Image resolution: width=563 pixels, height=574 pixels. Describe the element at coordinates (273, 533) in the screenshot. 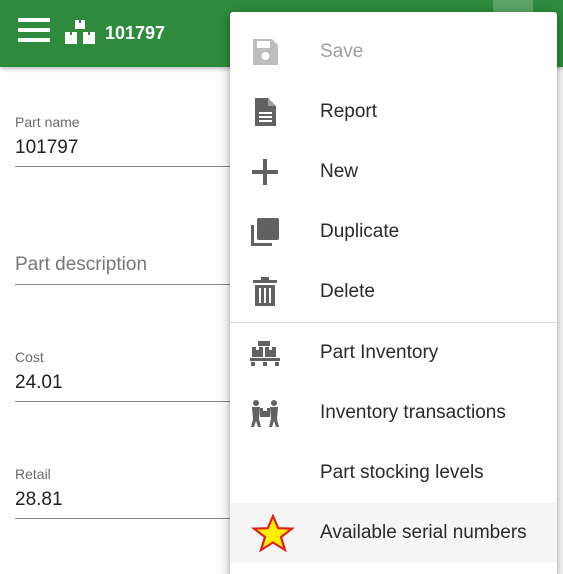

I see `star-icon` at that location.